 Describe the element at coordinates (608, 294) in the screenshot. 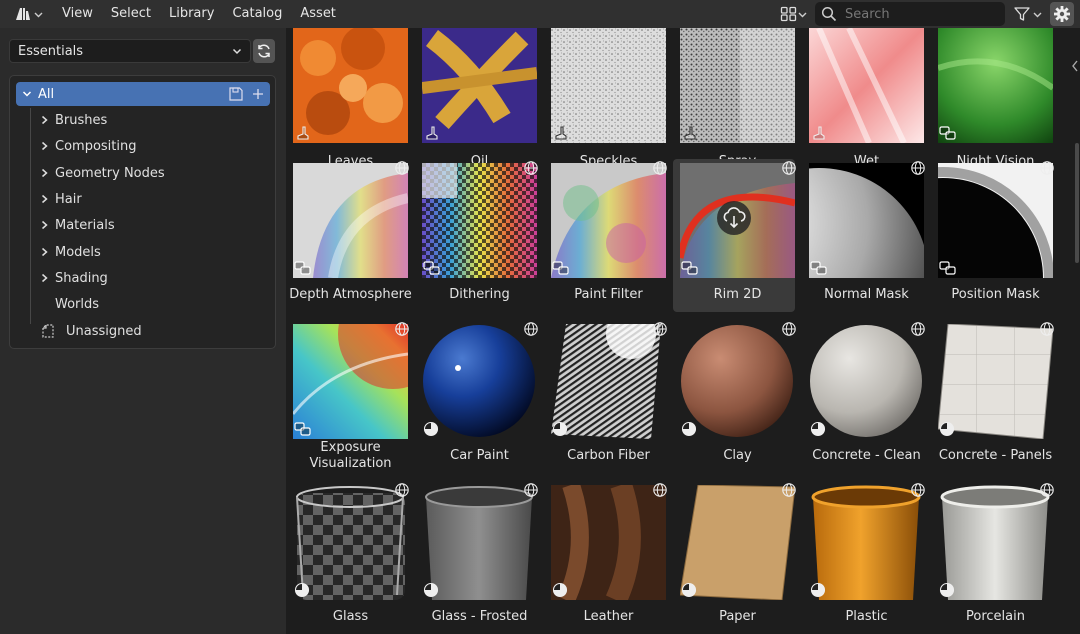

I see `asset-label: Paint Filter` at that location.